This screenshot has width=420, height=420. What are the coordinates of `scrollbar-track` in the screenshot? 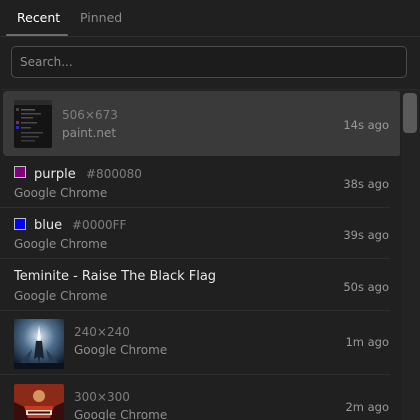 It's located at (410, 255).